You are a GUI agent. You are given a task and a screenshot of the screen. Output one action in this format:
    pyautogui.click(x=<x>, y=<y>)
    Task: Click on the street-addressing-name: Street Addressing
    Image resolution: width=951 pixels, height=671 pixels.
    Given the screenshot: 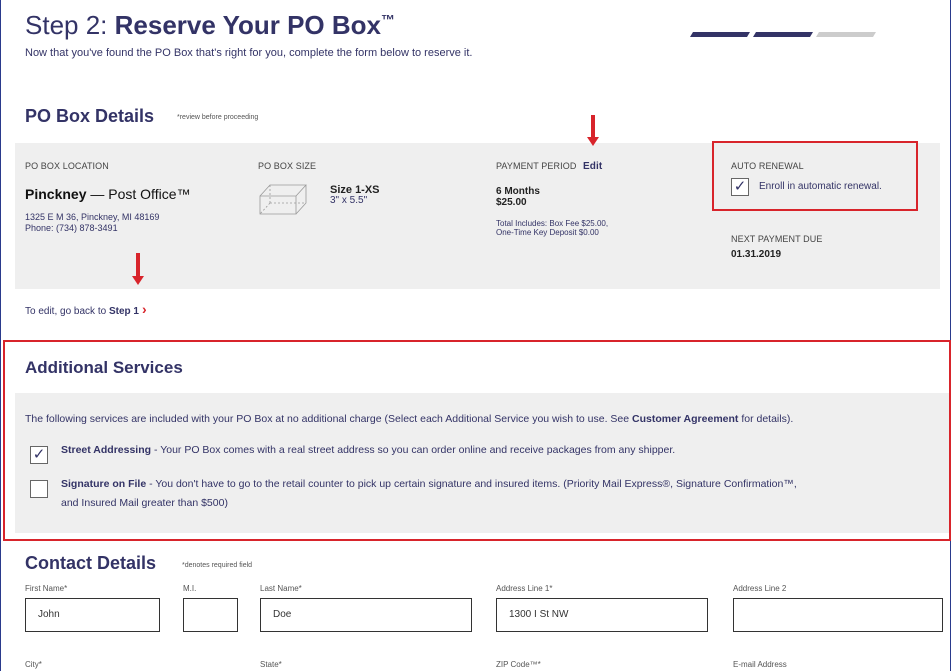 What is the action you would take?
    pyautogui.click(x=106, y=450)
    